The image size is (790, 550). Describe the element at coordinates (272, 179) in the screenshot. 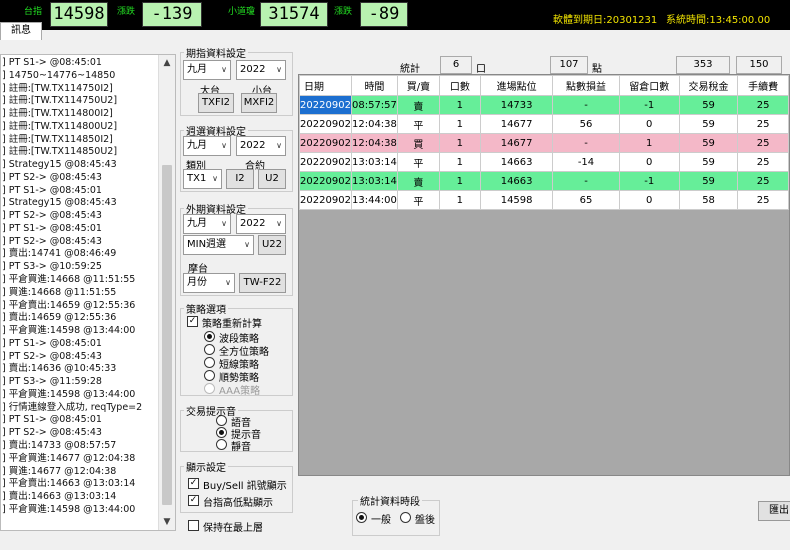

I see `weekly-u2-button: U2` at that location.